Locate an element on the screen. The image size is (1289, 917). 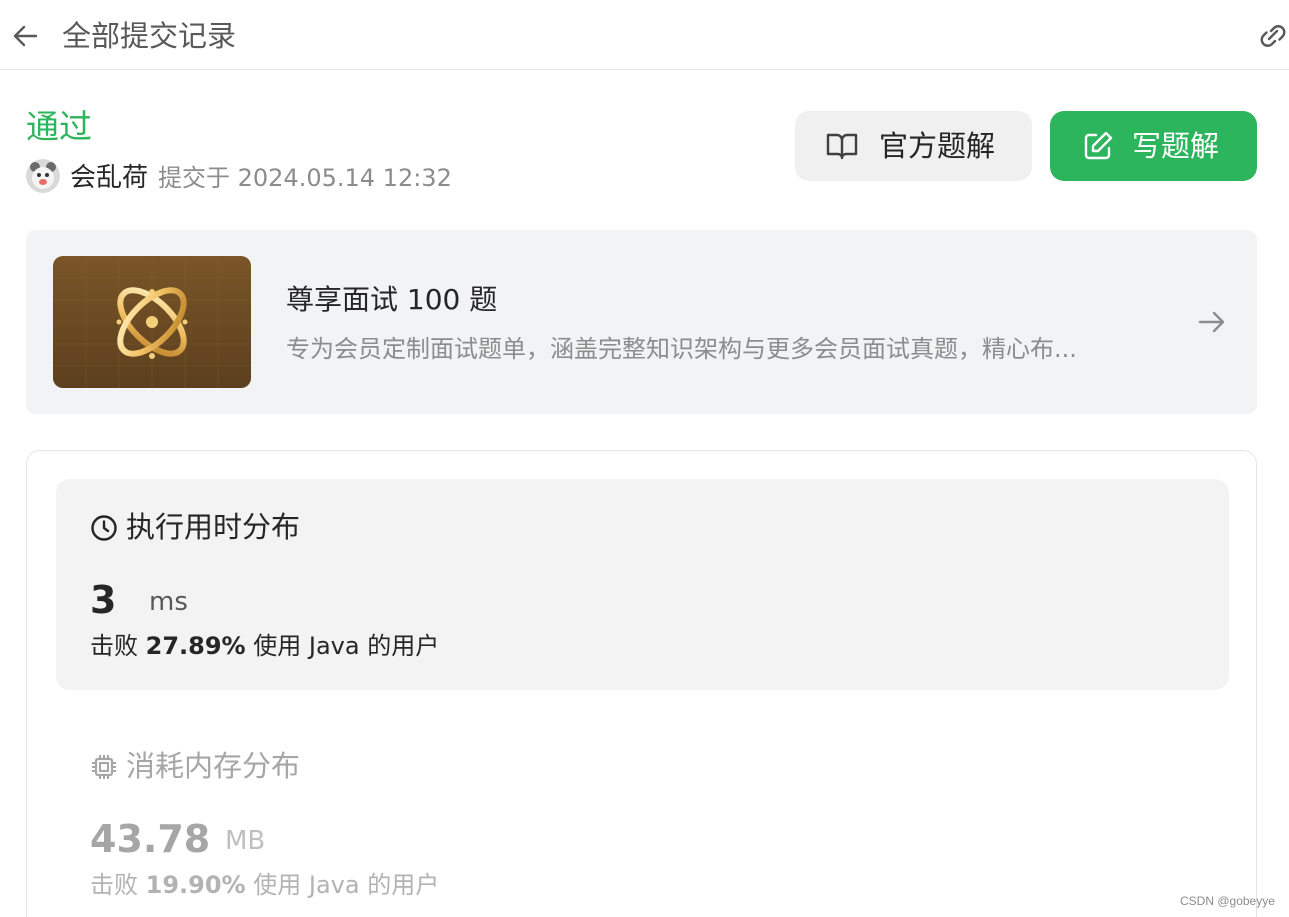
edit-icon is located at coordinates (1098, 146).